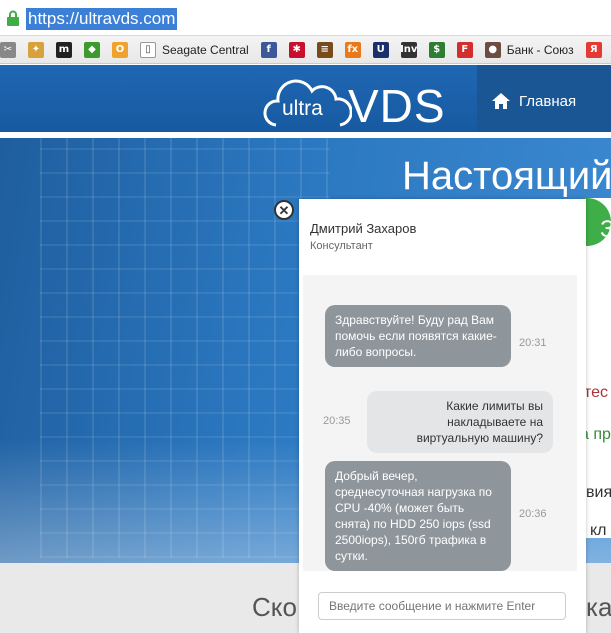 This screenshot has width=611, height=633. What do you see at coordinates (492, 49) in the screenshot?
I see `person-icon: ●` at bounding box center [492, 49].